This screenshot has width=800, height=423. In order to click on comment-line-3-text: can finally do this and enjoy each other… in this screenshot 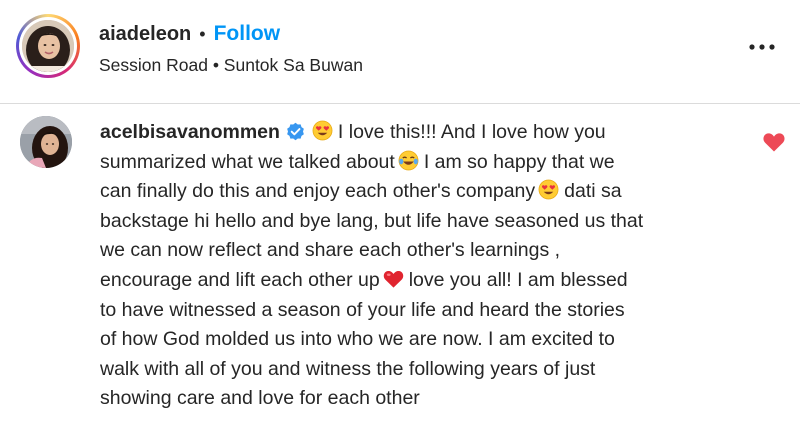, I will do `click(318, 191)`.